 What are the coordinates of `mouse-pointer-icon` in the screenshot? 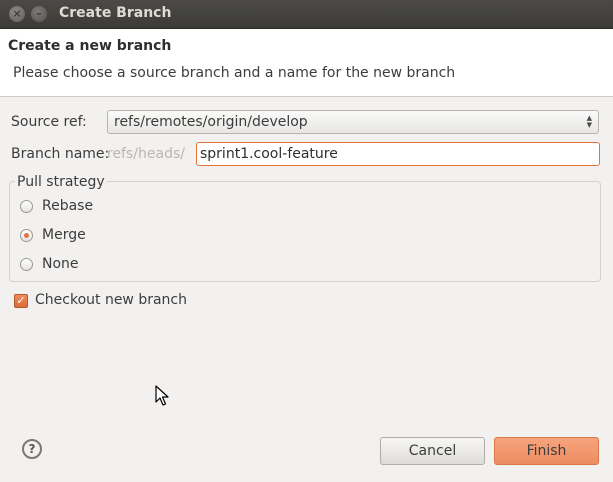 It's located at (162, 395).